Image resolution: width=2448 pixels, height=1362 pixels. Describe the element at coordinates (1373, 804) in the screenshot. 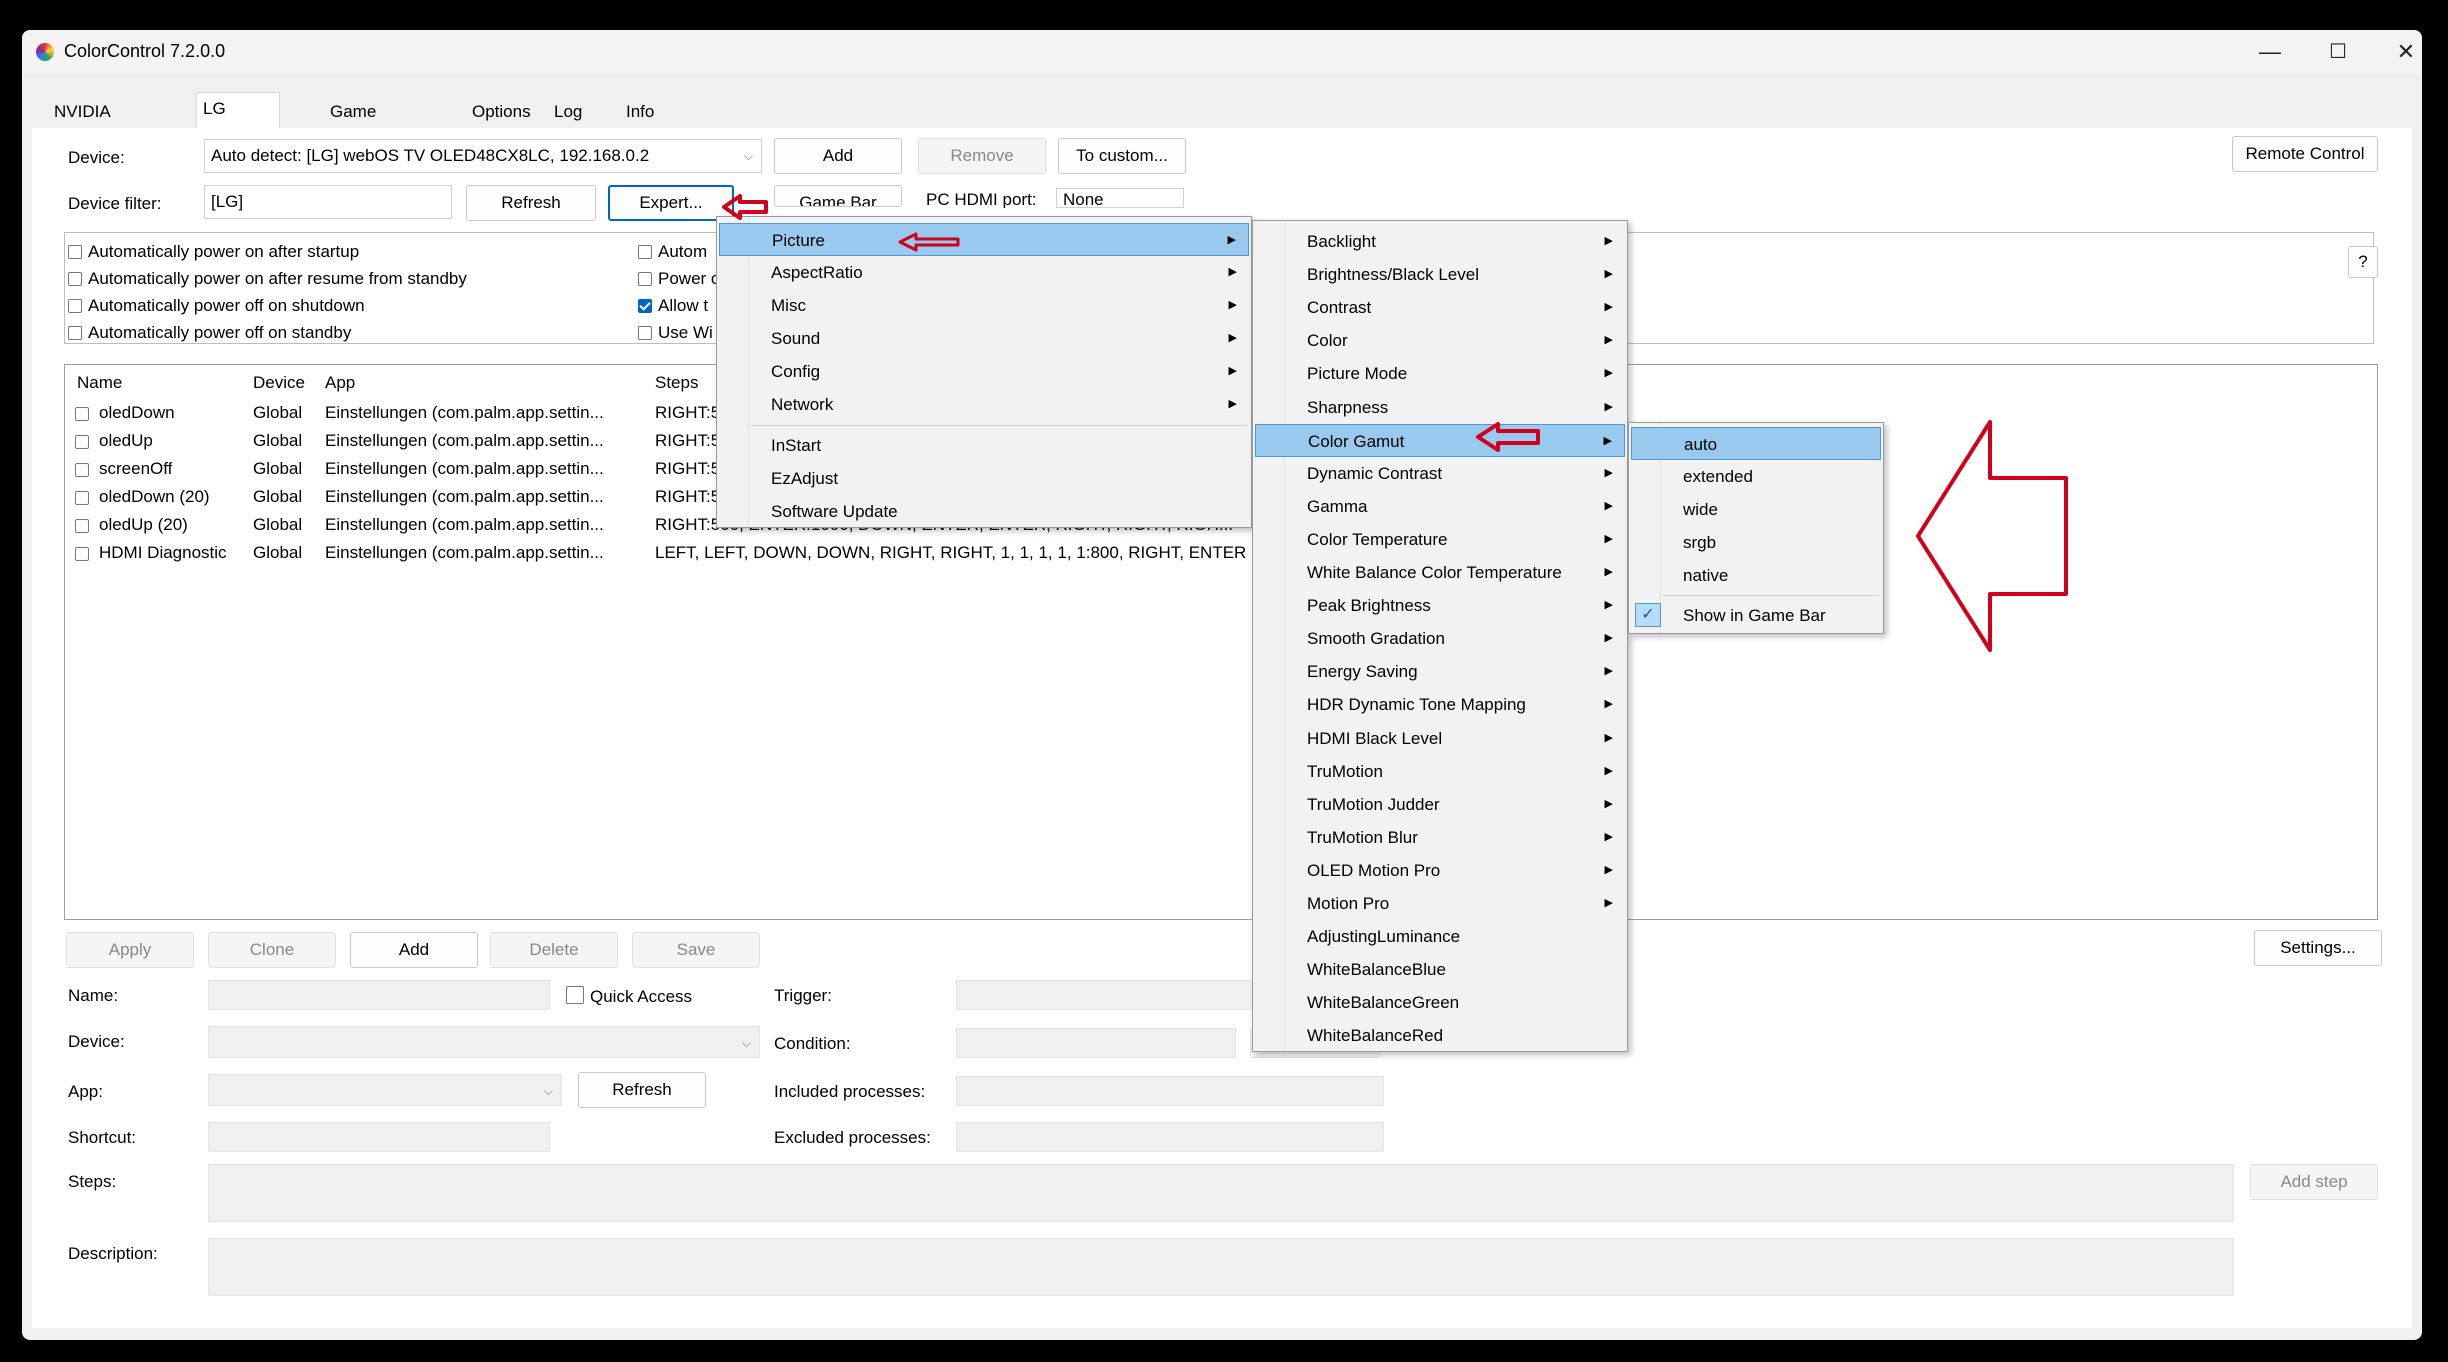

I see `menu-item-label: TruMotion Judder` at that location.